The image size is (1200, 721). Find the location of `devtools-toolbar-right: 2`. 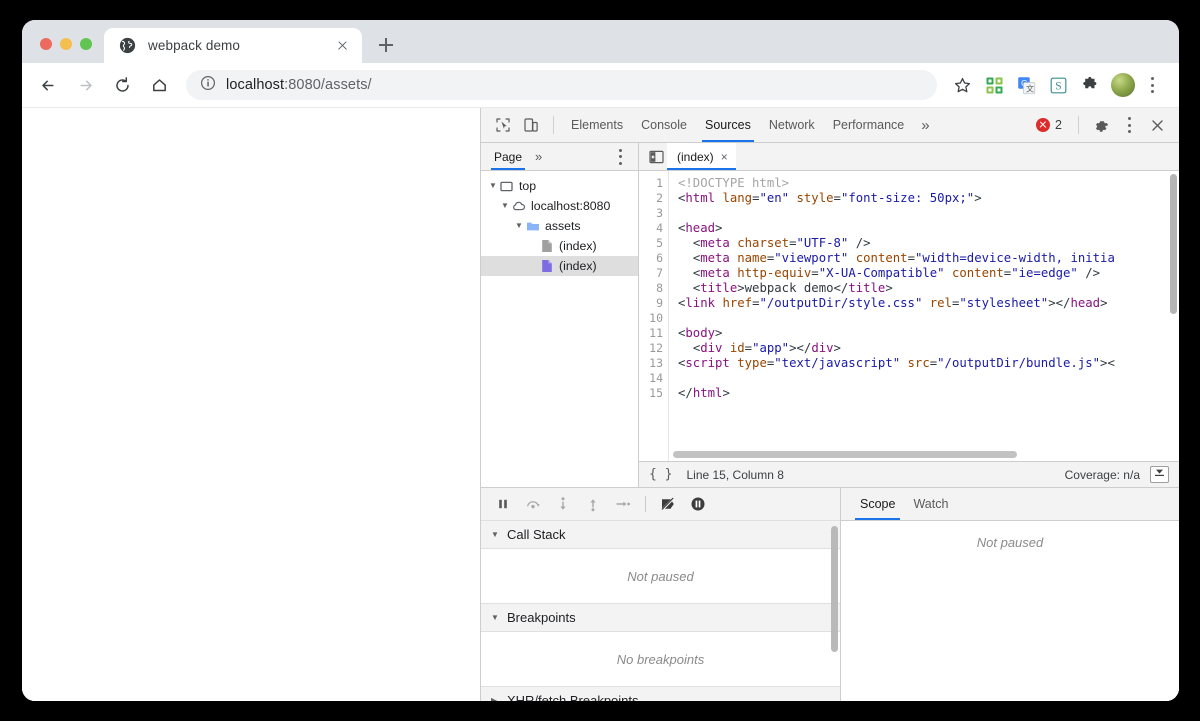

devtools-toolbar-right: 2 is located at coordinates (1103, 125).